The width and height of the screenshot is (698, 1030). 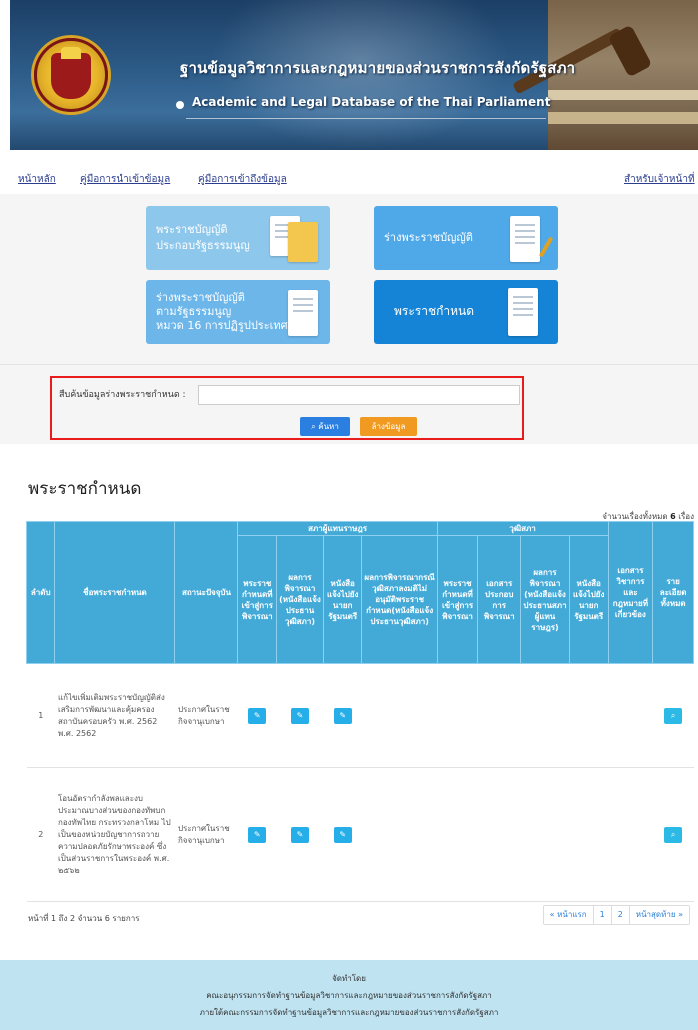 What do you see at coordinates (522, 528) in the screenshot?
I see `header-senate: วุฒิสภา` at bounding box center [522, 528].